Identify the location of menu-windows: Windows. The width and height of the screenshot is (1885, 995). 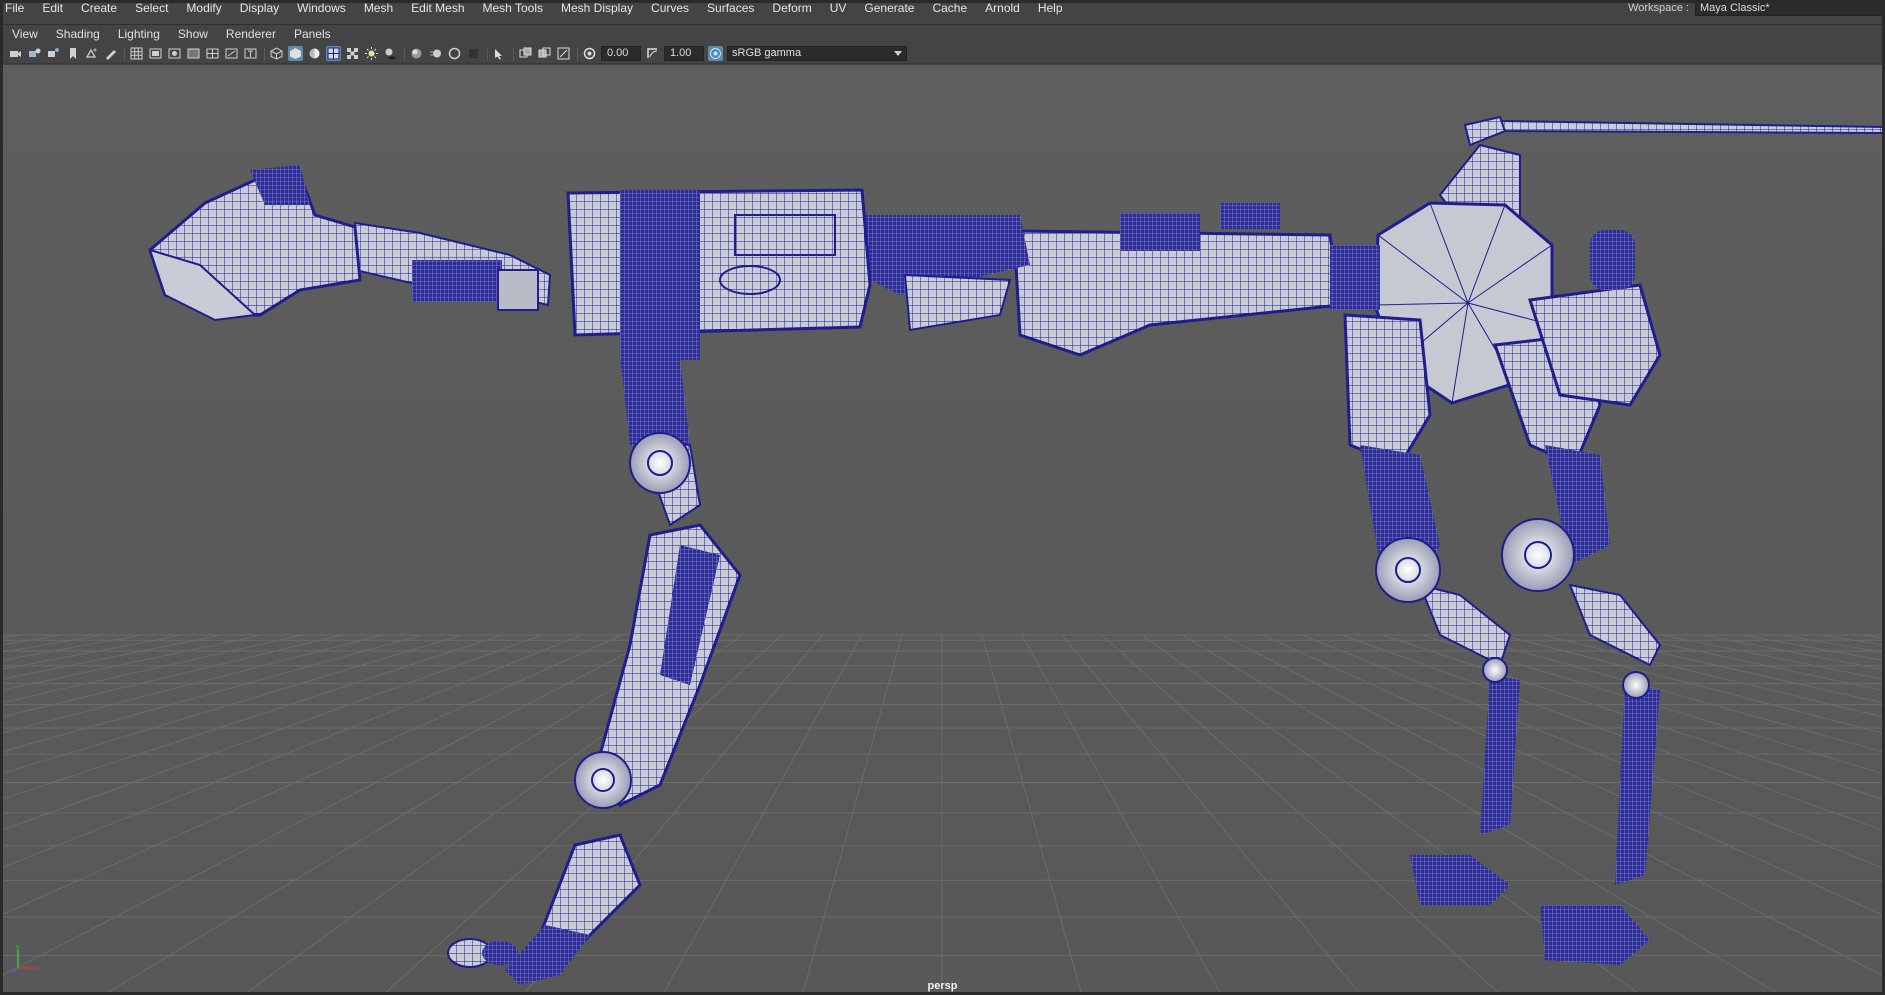
(321, 8).